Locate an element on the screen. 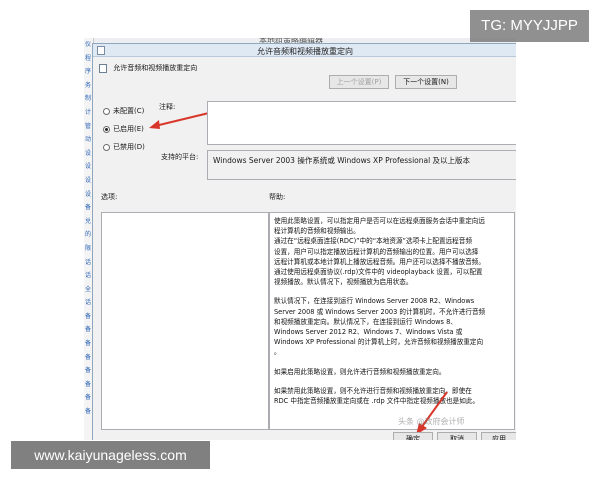 The image size is (600, 480). radio-disabled: 已禁用(D) is located at coordinates (124, 147).